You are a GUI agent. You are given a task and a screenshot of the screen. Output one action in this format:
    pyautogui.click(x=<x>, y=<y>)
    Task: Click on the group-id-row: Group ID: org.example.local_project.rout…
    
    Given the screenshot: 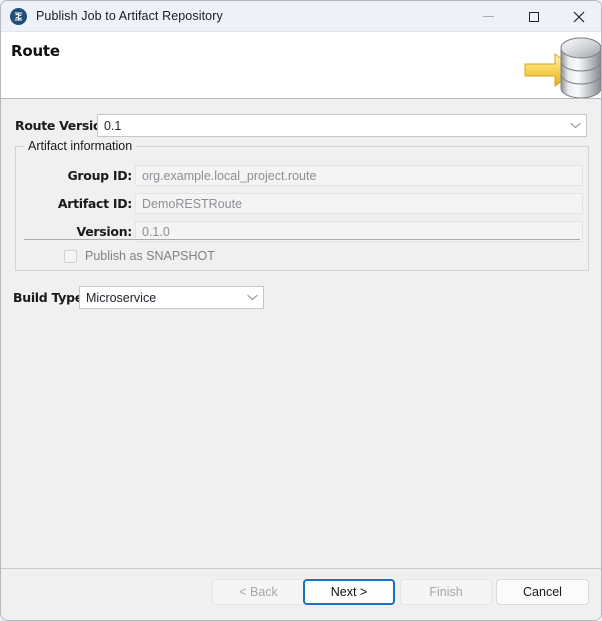 What is the action you would take?
    pyautogui.click(x=303, y=175)
    